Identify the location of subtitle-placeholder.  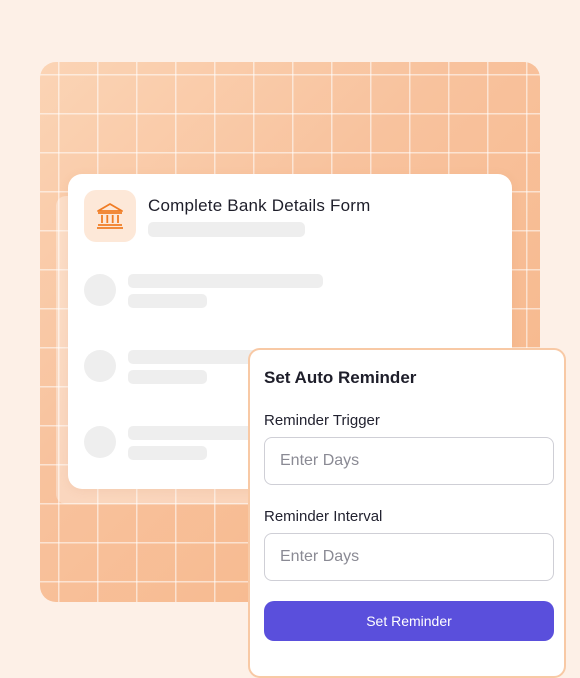
(226, 229).